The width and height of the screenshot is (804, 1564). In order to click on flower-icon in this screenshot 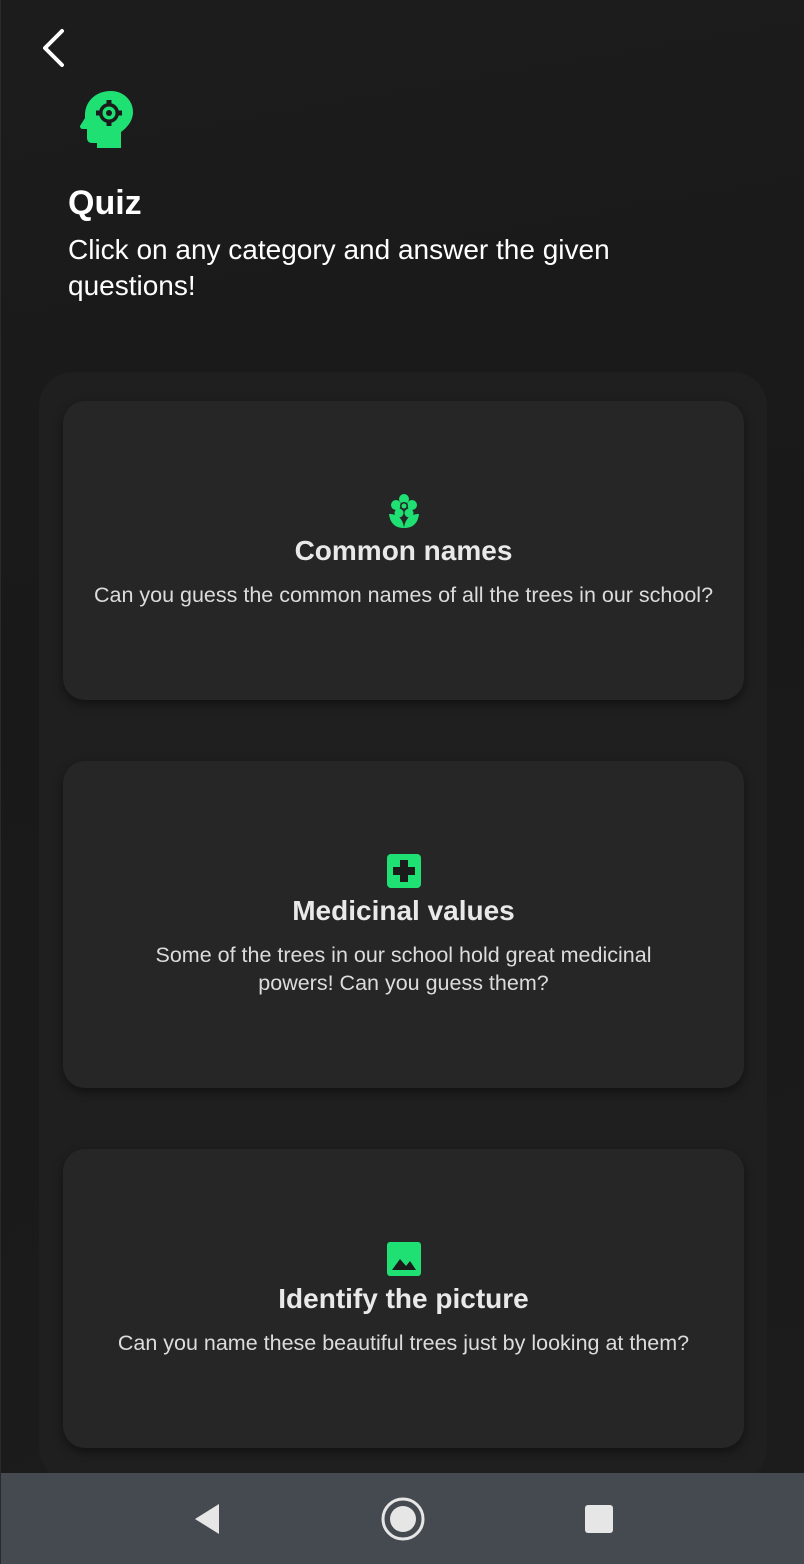, I will do `click(403, 510)`.